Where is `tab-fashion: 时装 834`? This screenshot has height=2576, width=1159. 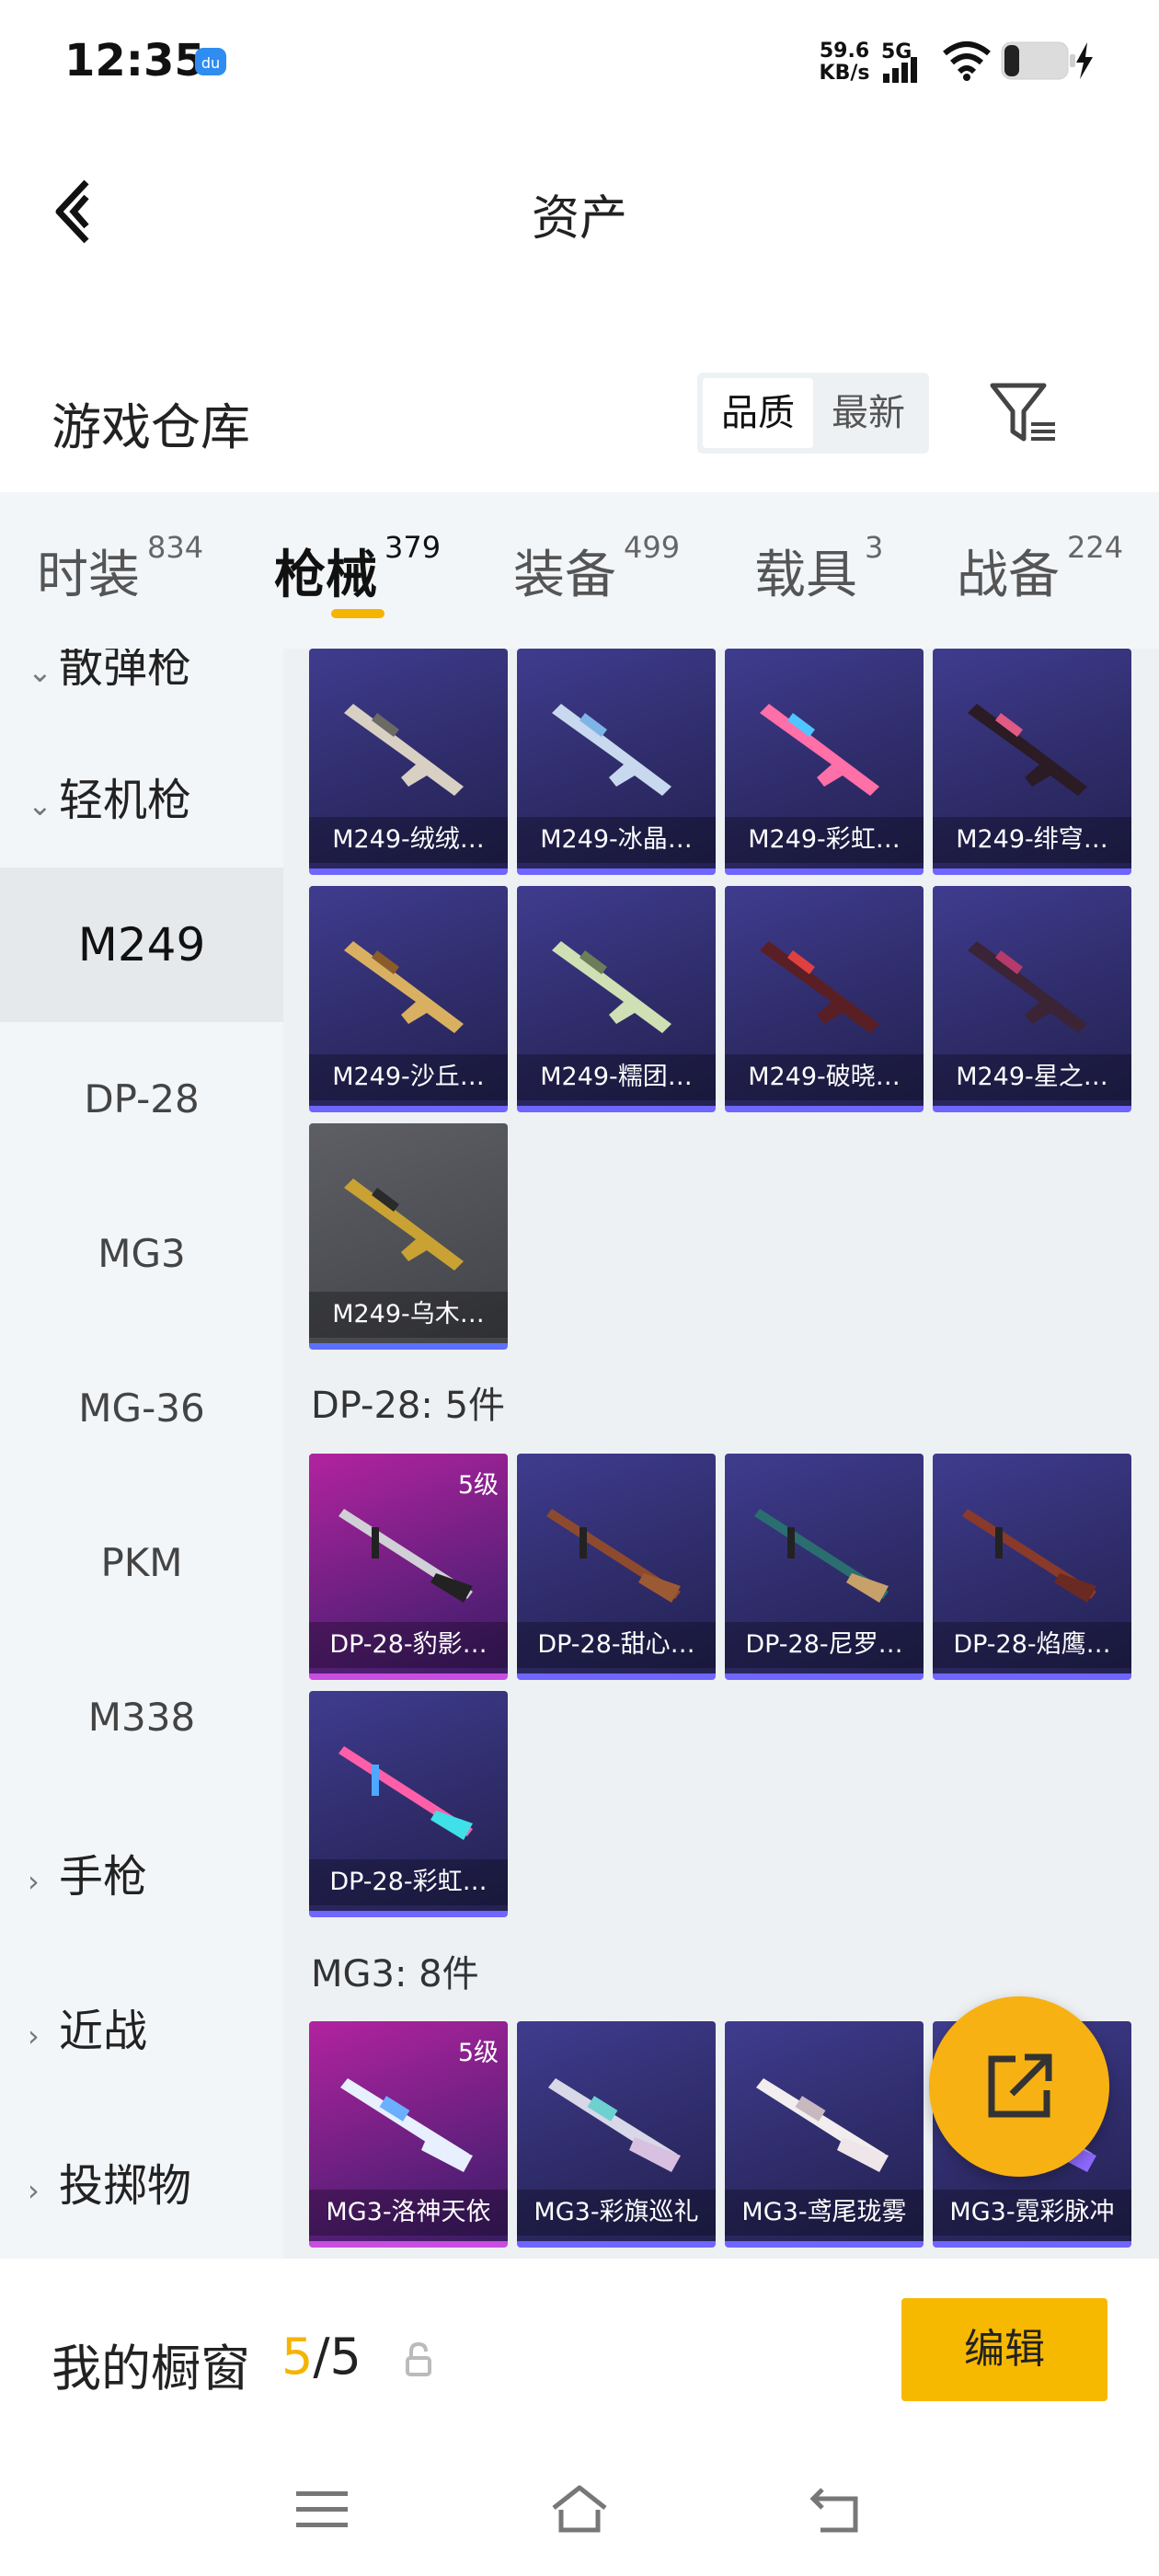
tab-fashion: 时装 834 is located at coordinates (120, 569).